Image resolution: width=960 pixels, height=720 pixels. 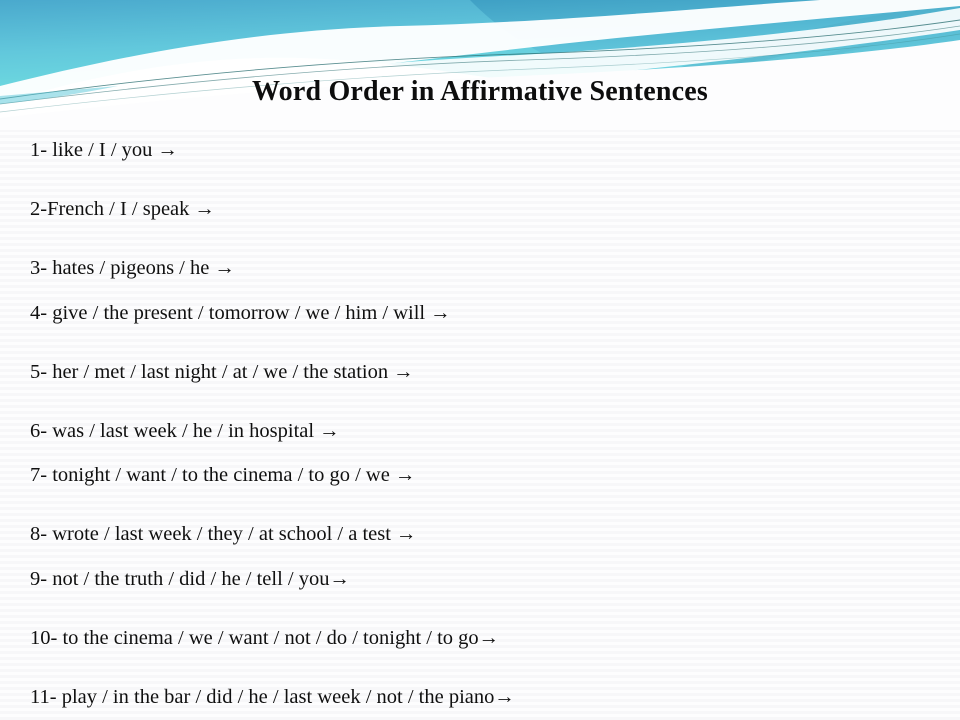 What do you see at coordinates (123, 209) in the screenshot?
I see `exercise-item-2: 2-French / I / speak →` at bounding box center [123, 209].